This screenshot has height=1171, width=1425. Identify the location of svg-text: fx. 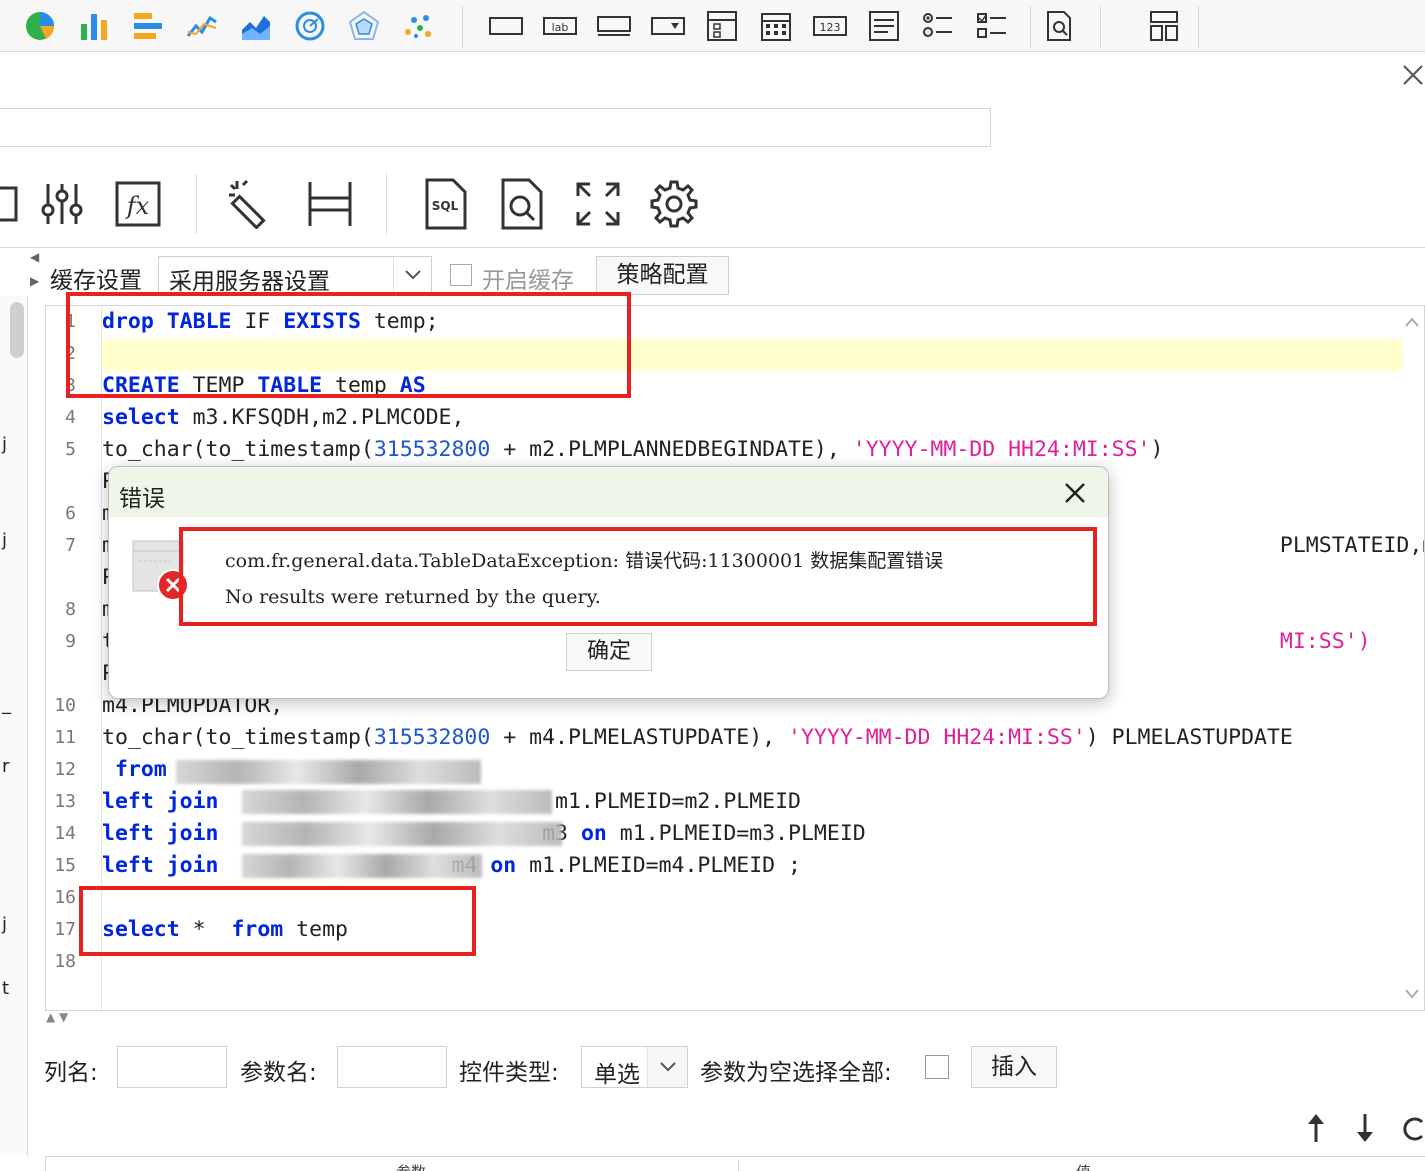
(137, 206).